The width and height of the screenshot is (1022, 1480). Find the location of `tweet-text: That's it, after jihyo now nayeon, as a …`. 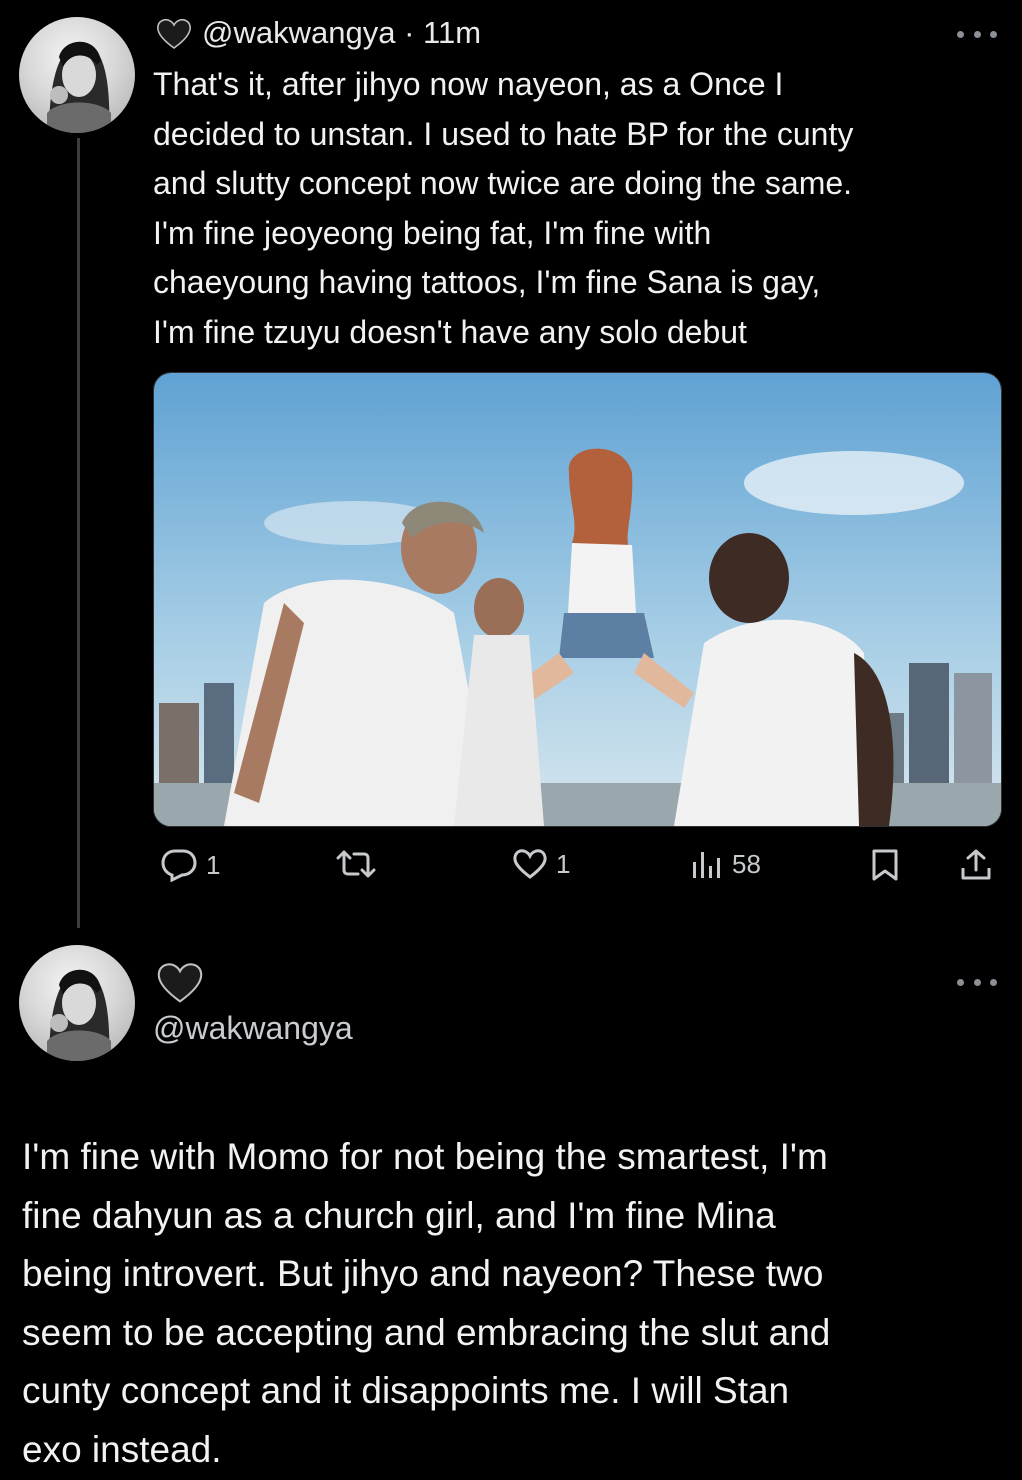

tweet-text: That's it, after jihyo now nayeon, as a … is located at coordinates (503, 208).